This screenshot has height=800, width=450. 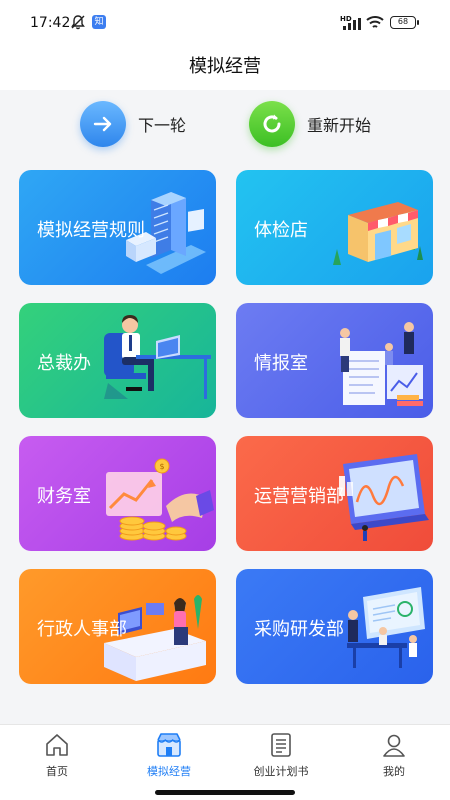 What do you see at coordinates (160, 499) in the screenshot?
I see `coins-chart-illustration-icon: $` at bounding box center [160, 499].